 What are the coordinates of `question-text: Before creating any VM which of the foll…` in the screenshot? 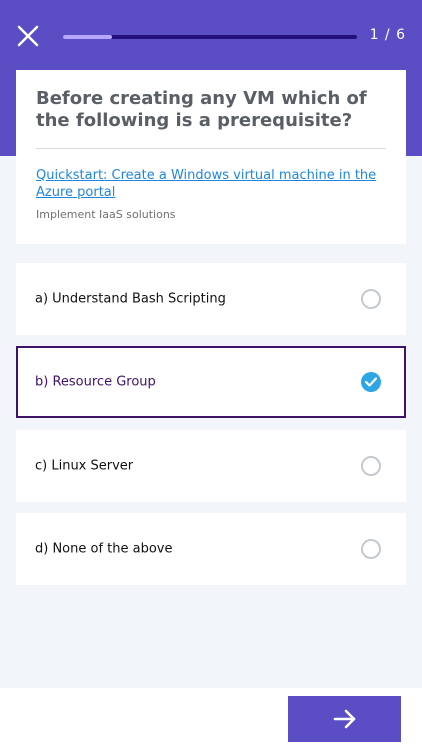 It's located at (201, 109).